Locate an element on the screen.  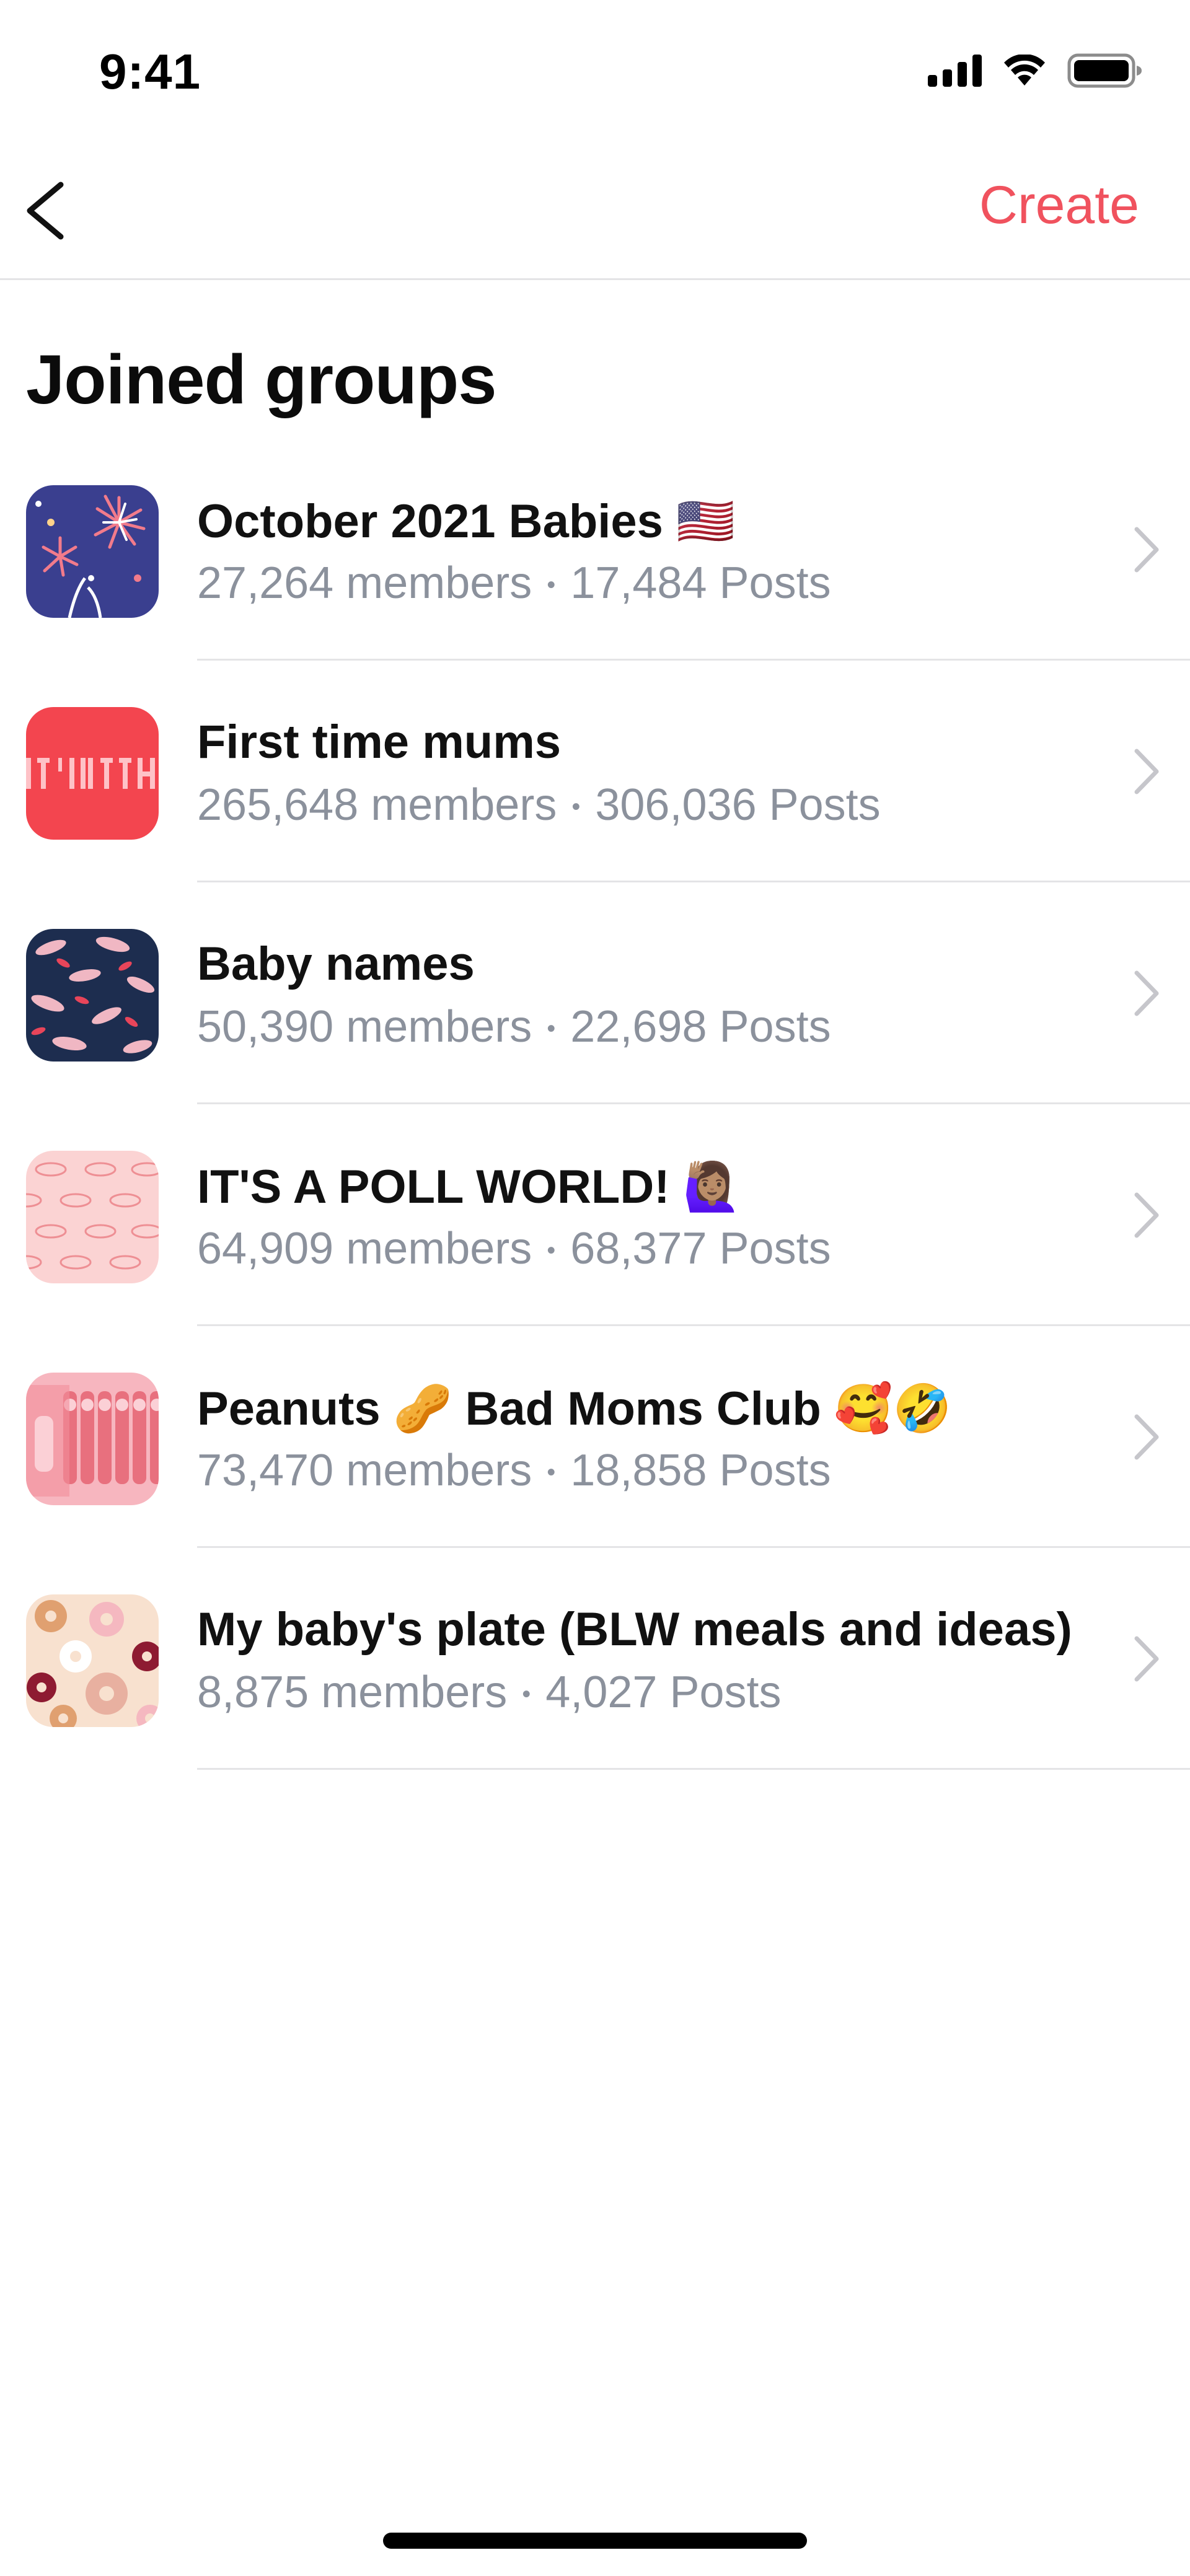
red-text-pattern-avatar is located at coordinates (92, 774).